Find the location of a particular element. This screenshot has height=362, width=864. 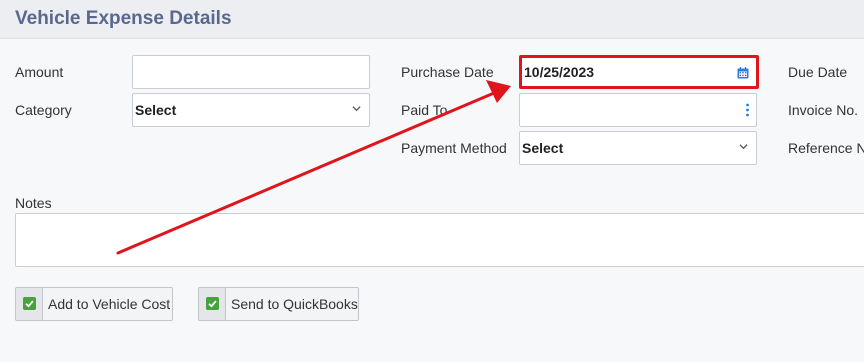

purchase-date-label: Purchase Date is located at coordinates (447, 72).